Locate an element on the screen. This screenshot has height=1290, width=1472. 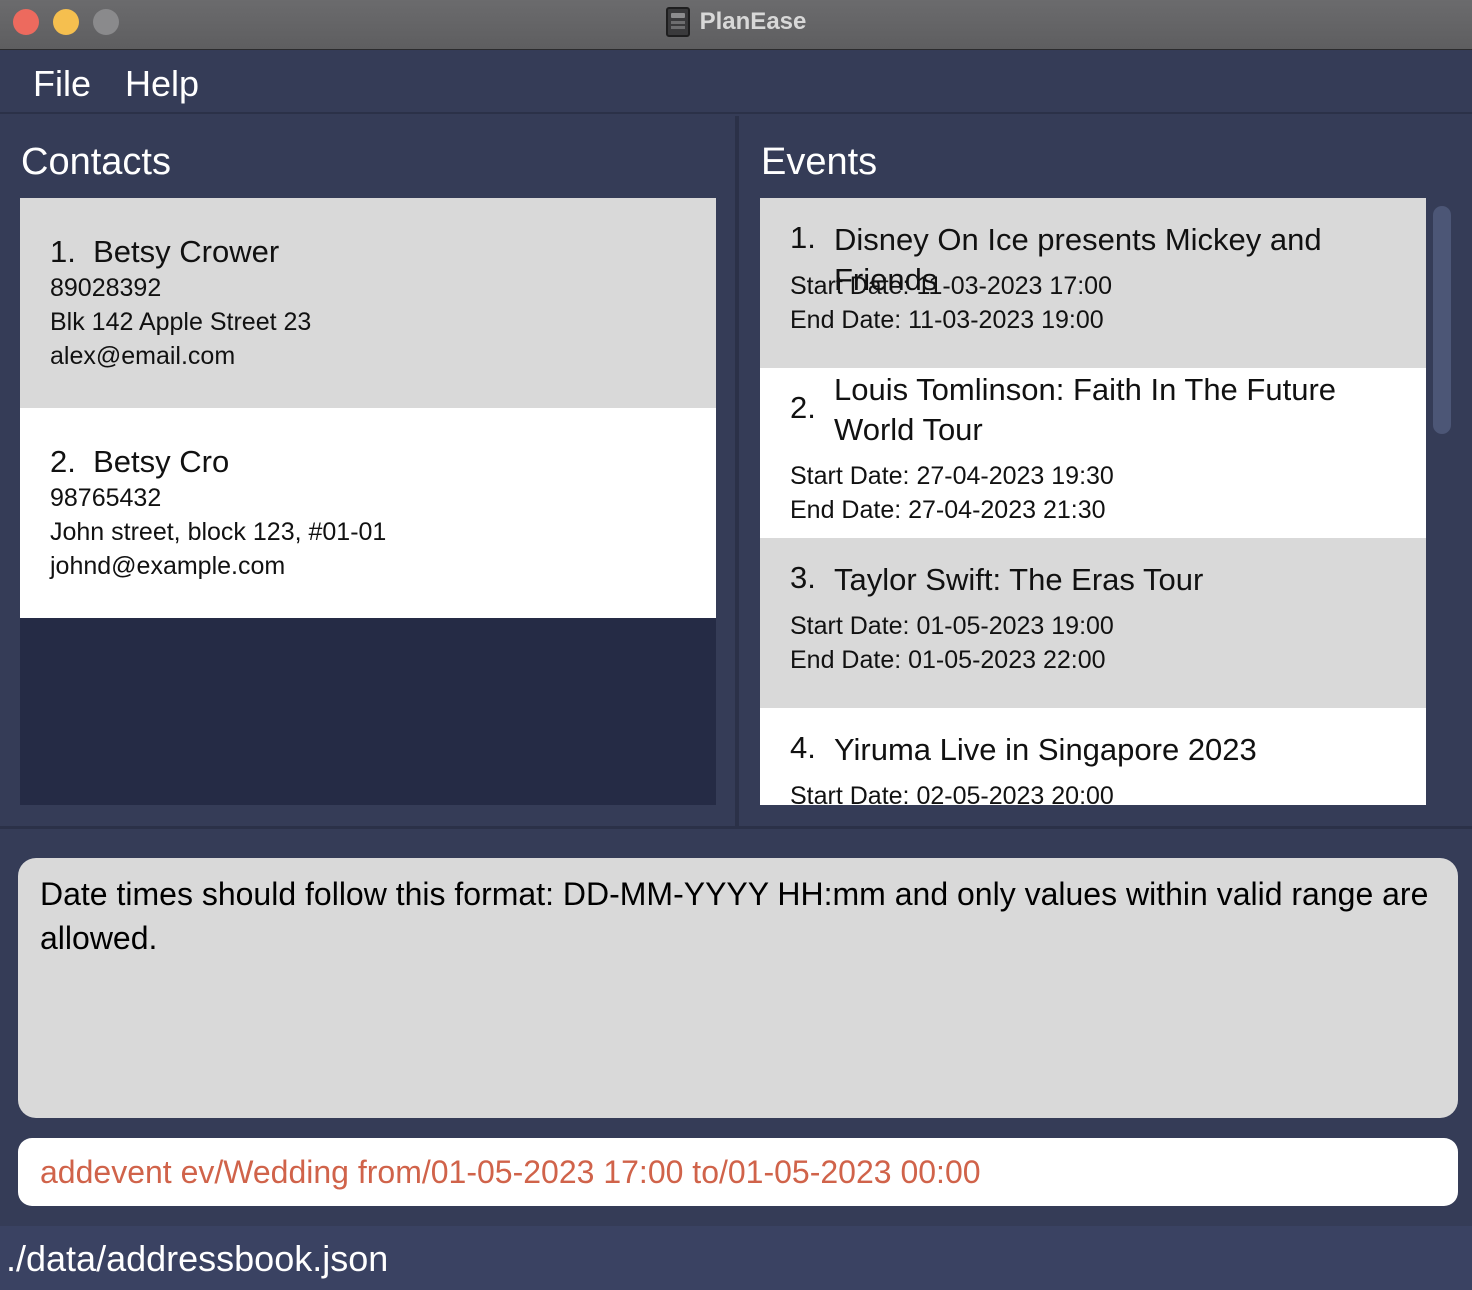
contact-name-row: 2. Betsy Cro is located at coordinates (139, 462).